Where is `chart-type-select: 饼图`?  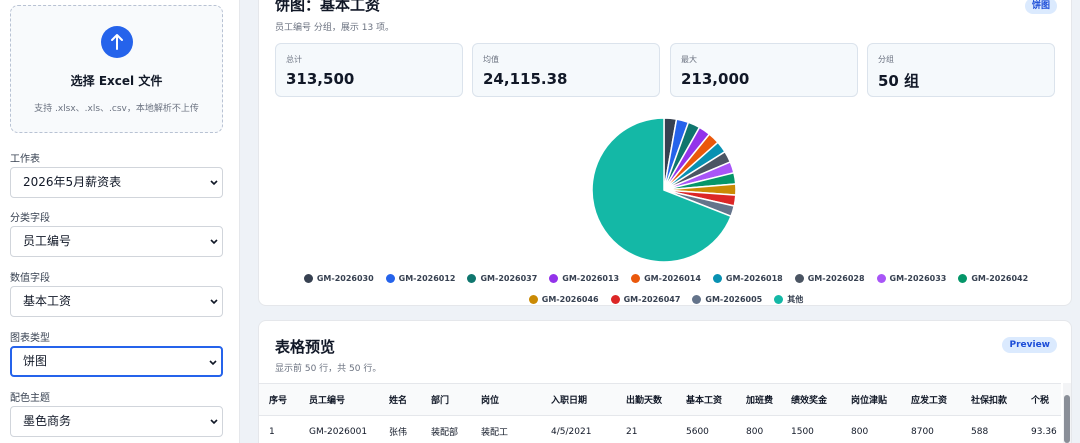 chart-type-select: 饼图 is located at coordinates (116, 361).